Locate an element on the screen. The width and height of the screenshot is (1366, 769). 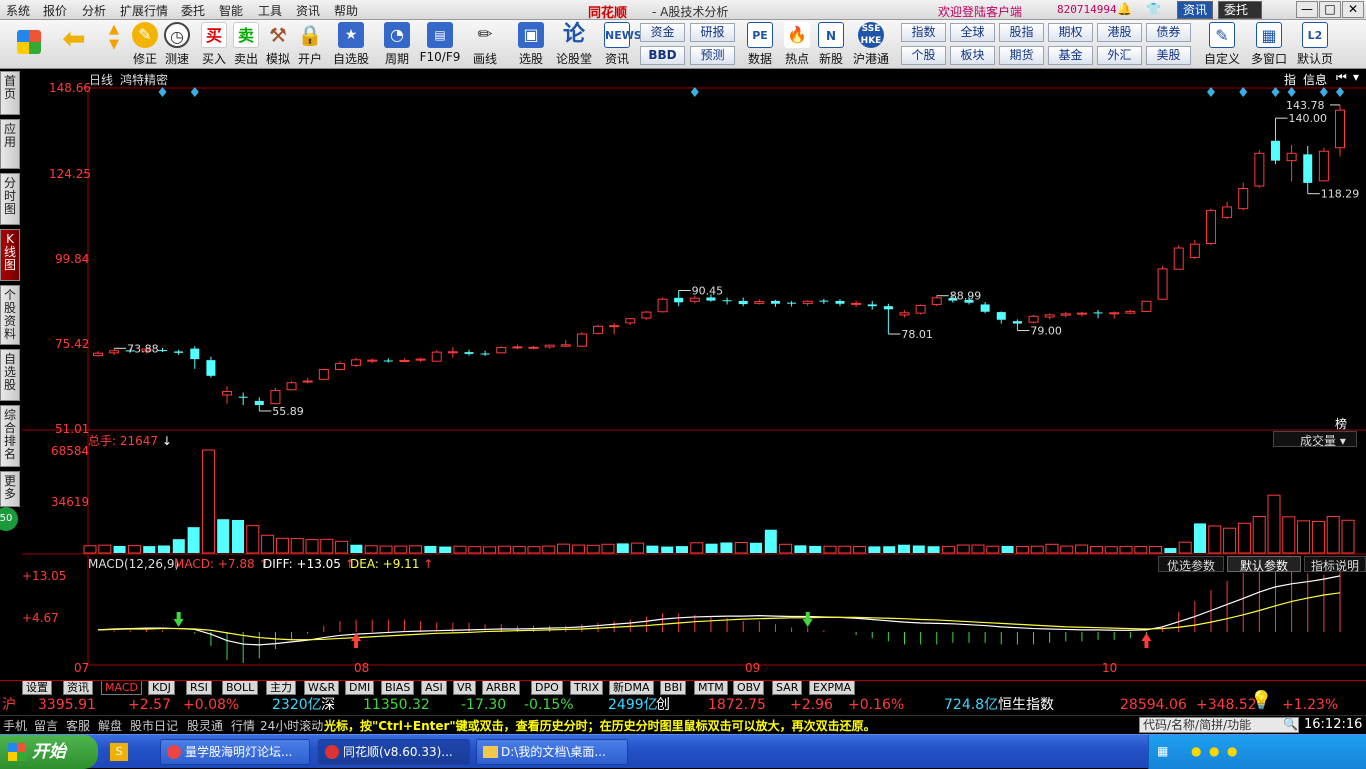
menu-extended-quote: 扩展行情 is located at coordinates (144, 10).